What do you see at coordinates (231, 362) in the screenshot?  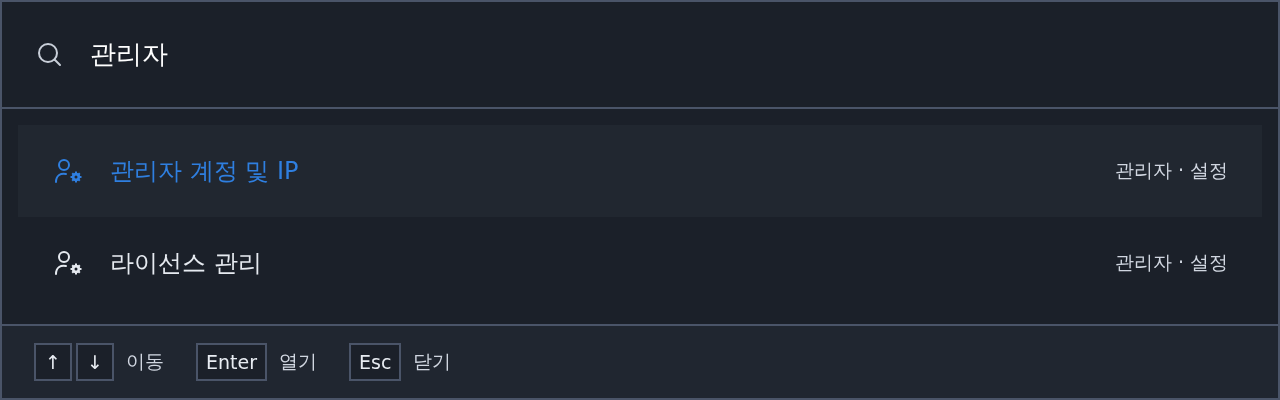 I see `key-cap: Enter` at bounding box center [231, 362].